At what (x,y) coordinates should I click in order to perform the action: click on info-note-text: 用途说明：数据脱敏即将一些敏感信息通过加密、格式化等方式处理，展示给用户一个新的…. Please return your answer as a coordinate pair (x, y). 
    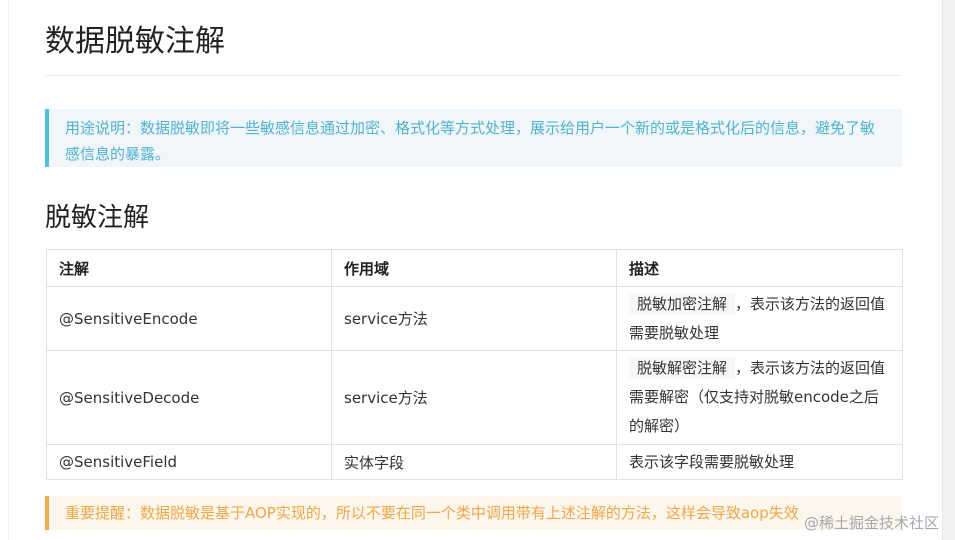
    Looking at the image, I should click on (470, 141).